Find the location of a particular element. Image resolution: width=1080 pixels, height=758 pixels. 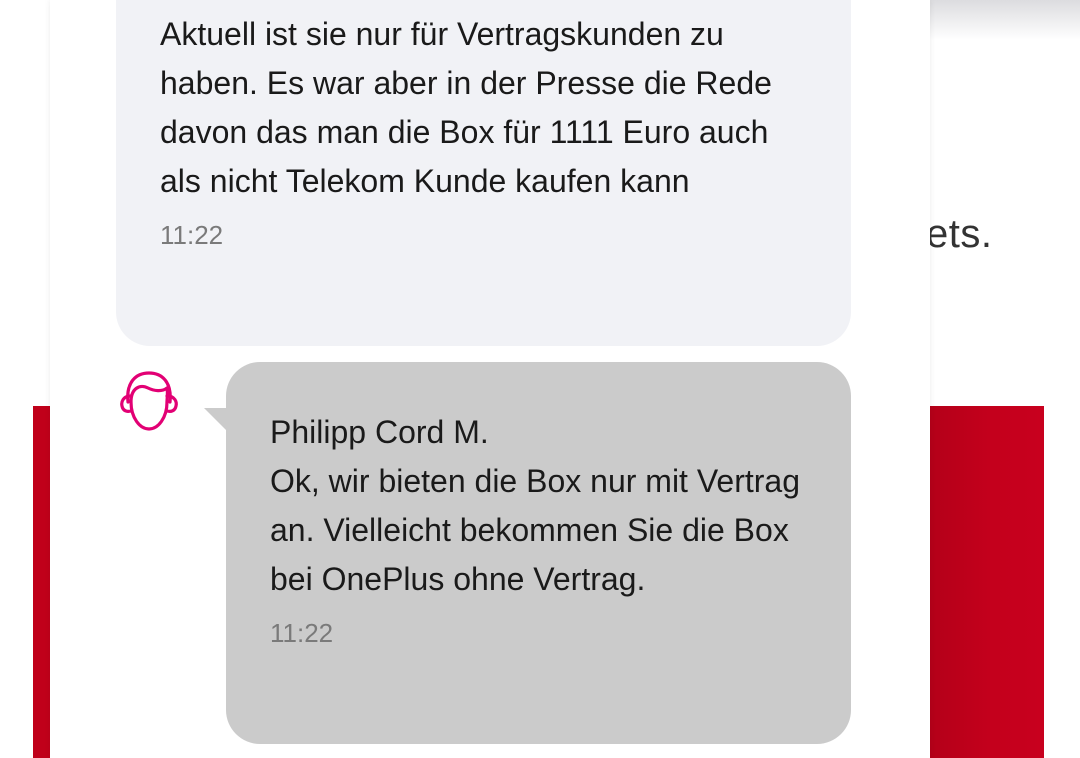

agent-message-time: 11:22 is located at coordinates (302, 633).